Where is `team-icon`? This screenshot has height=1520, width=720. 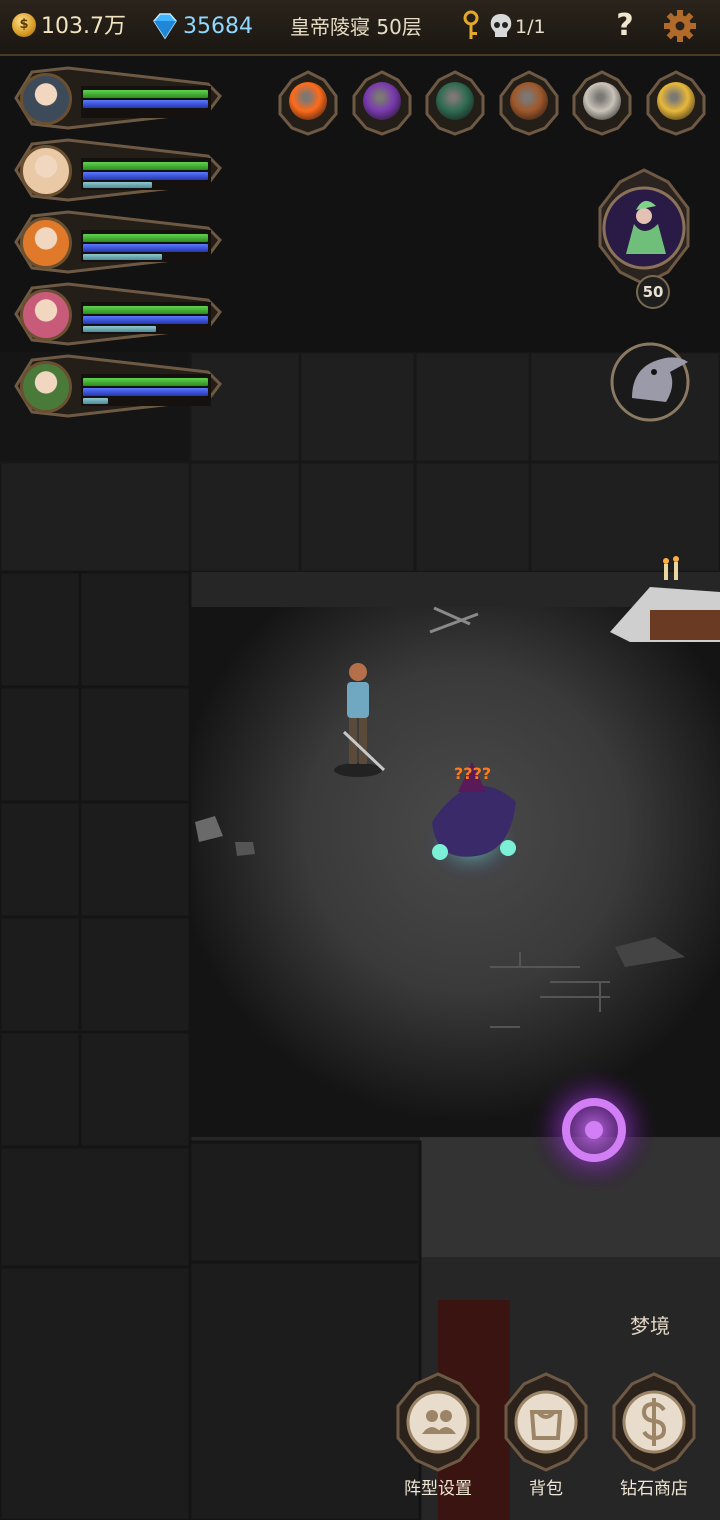 team-icon is located at coordinates (438, 1422).